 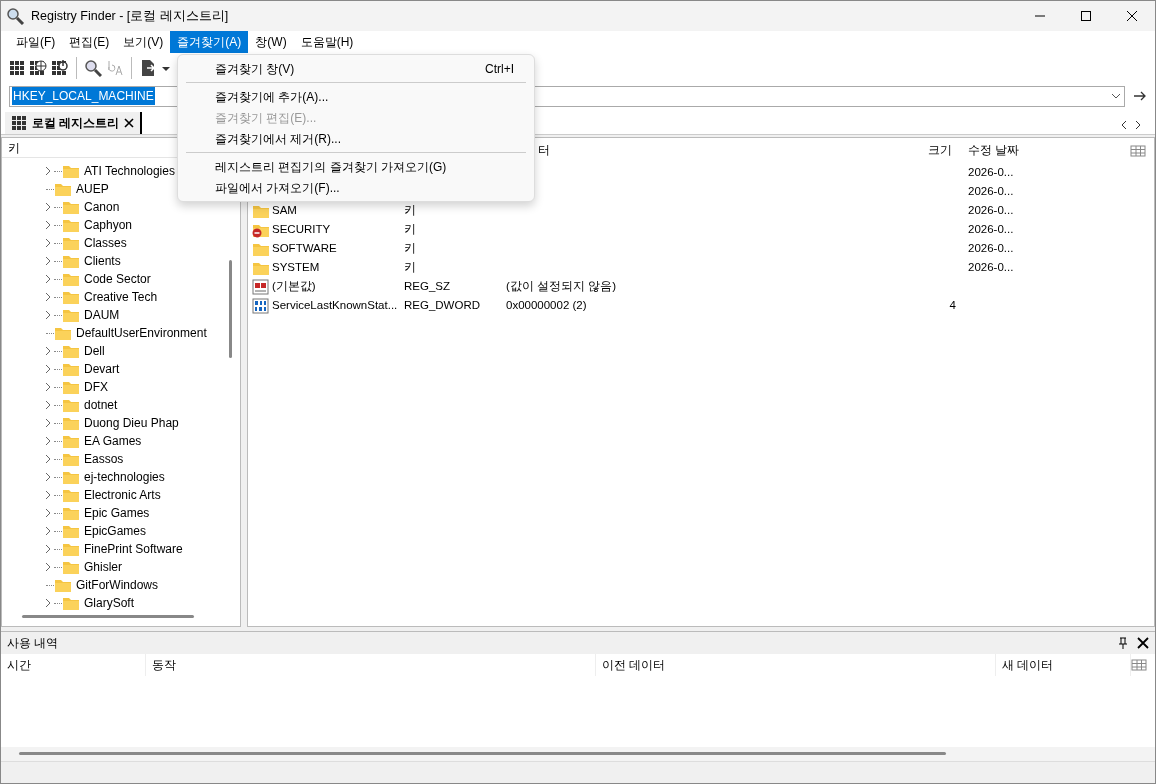 I want to click on menu-item: 파일(F), so click(x=36, y=42).